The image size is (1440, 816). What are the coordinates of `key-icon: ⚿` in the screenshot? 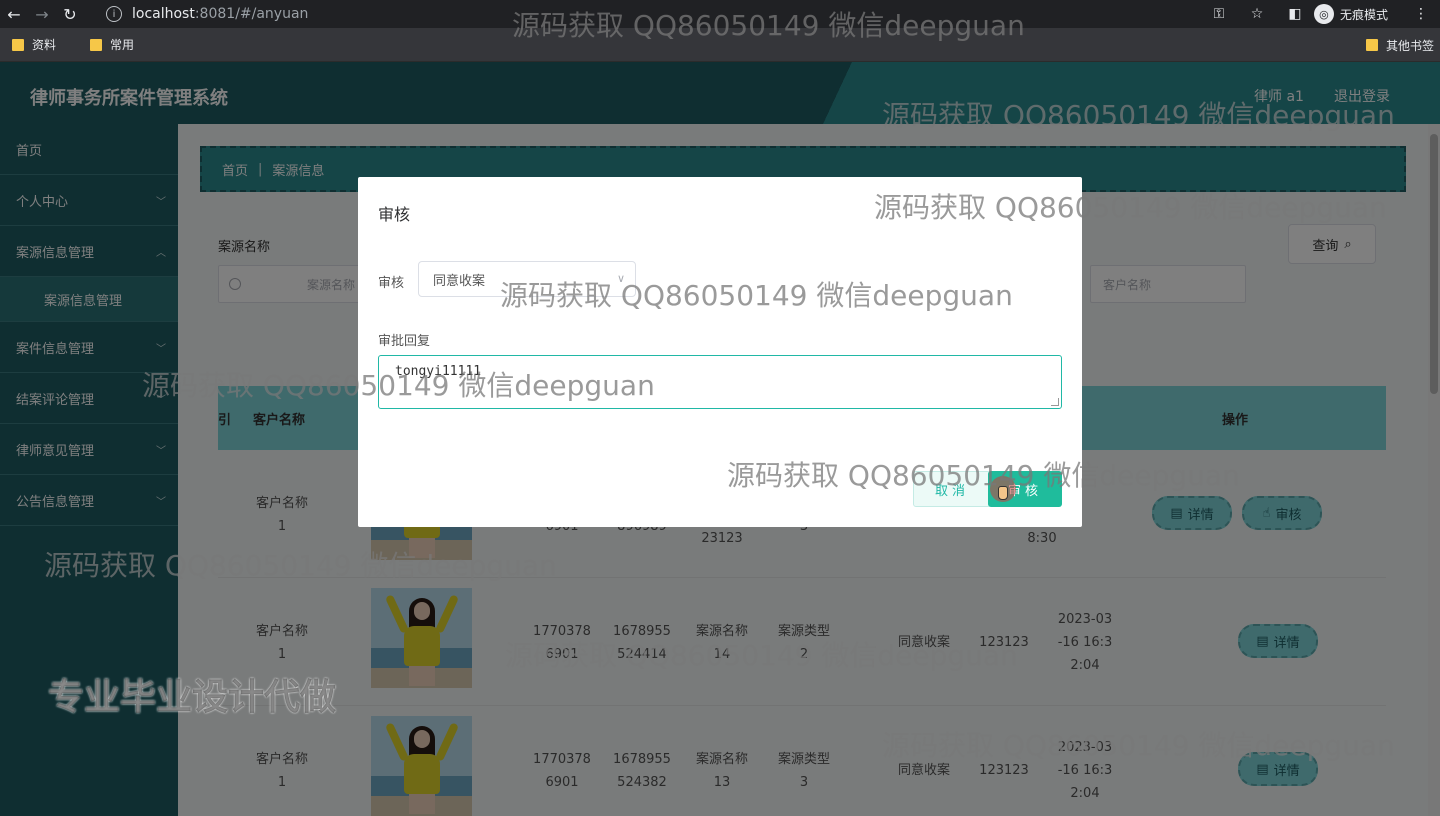 It's located at (1219, 14).